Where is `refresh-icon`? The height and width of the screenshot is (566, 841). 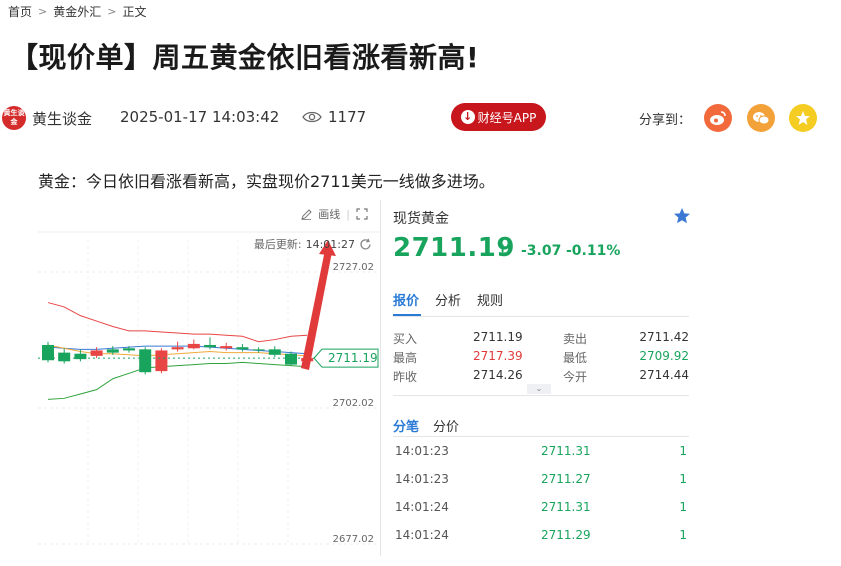
refresh-icon is located at coordinates (365, 244).